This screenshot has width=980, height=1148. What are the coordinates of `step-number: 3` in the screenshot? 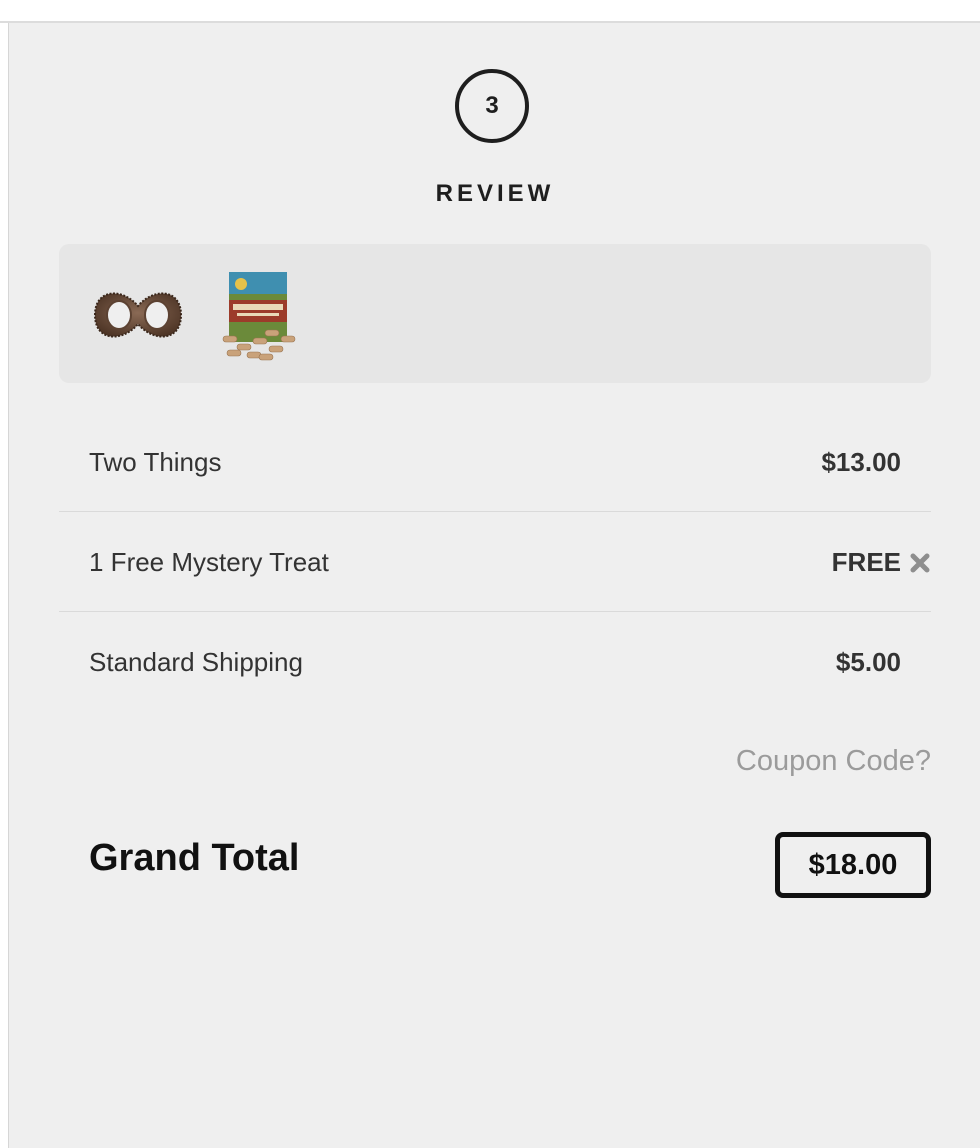 It's located at (492, 105).